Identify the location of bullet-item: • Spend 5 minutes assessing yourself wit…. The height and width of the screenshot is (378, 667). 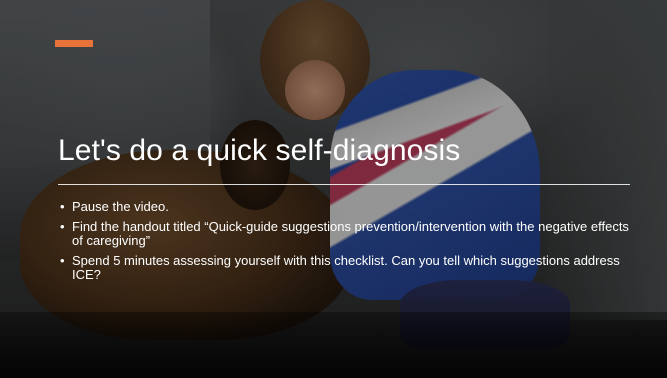
(348, 268).